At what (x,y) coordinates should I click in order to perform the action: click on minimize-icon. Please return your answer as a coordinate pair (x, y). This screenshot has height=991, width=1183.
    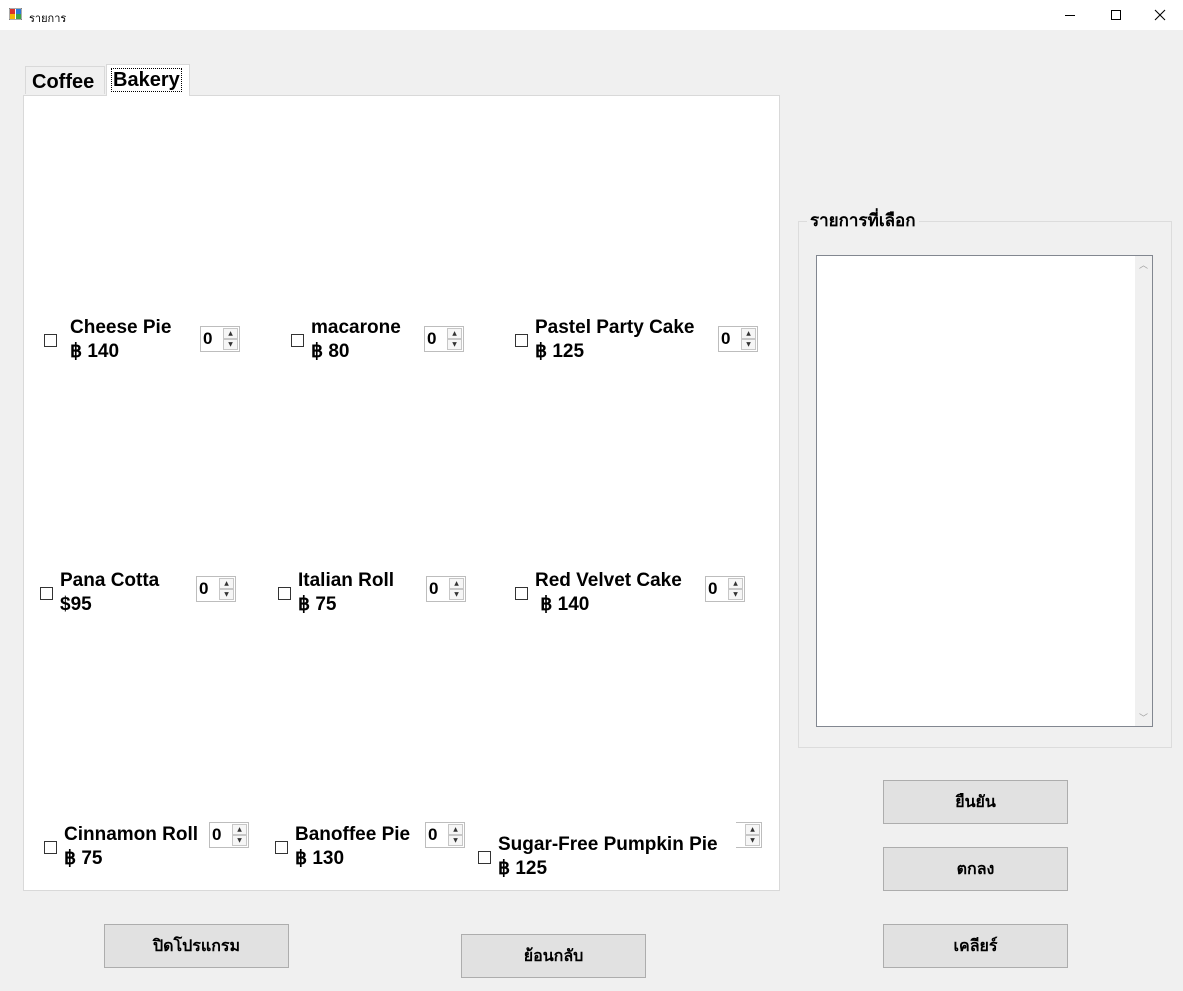
    Looking at the image, I should click on (1070, 15).